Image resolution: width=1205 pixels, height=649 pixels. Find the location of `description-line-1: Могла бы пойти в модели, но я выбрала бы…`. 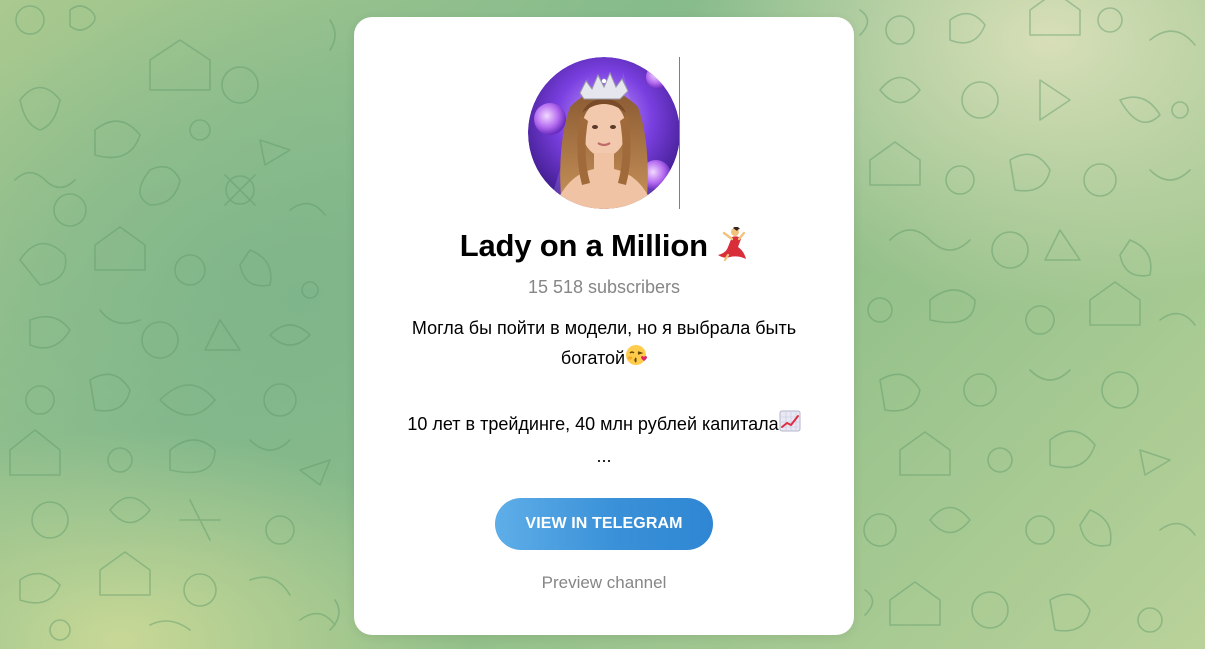

description-line-1: Могла бы пойти в модели, но я выбрала бы… is located at coordinates (604, 328).